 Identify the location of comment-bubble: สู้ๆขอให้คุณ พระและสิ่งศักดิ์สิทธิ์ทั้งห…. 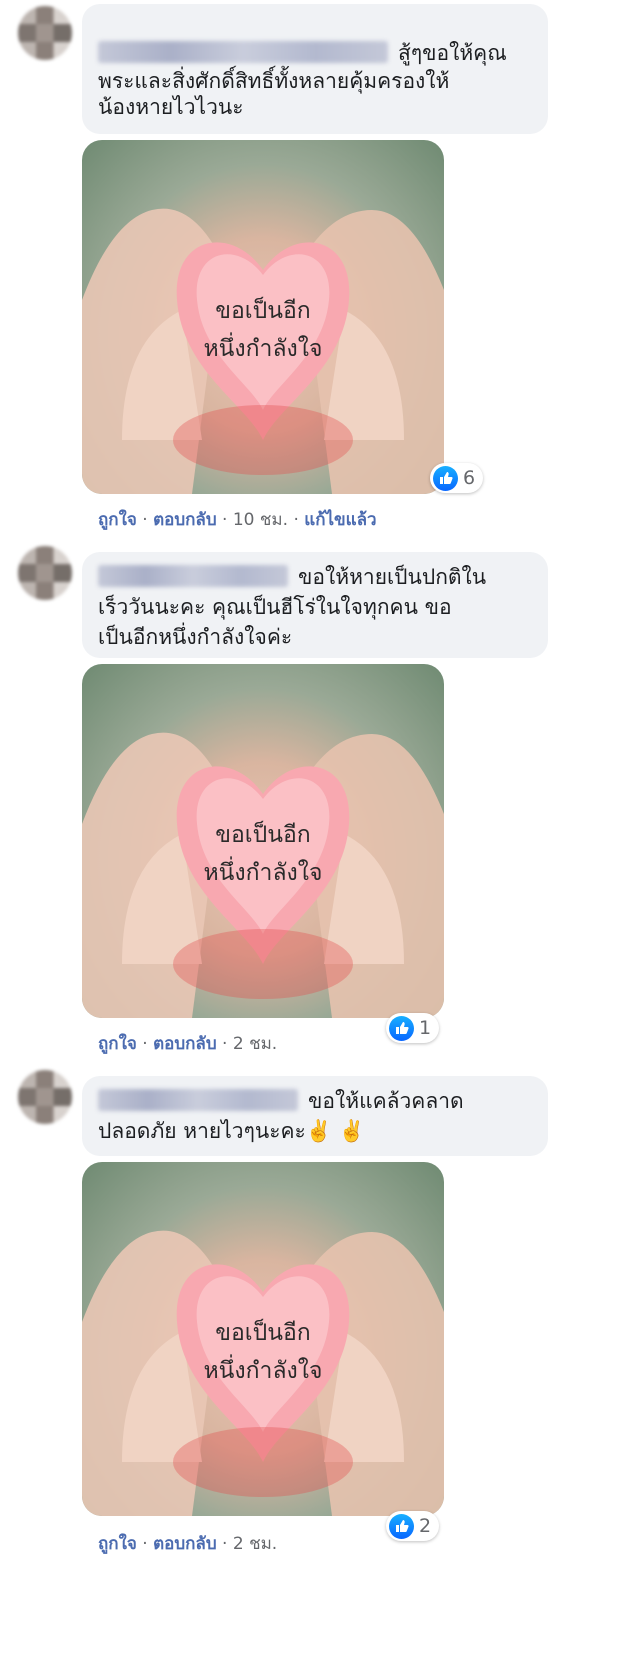
(315, 69).